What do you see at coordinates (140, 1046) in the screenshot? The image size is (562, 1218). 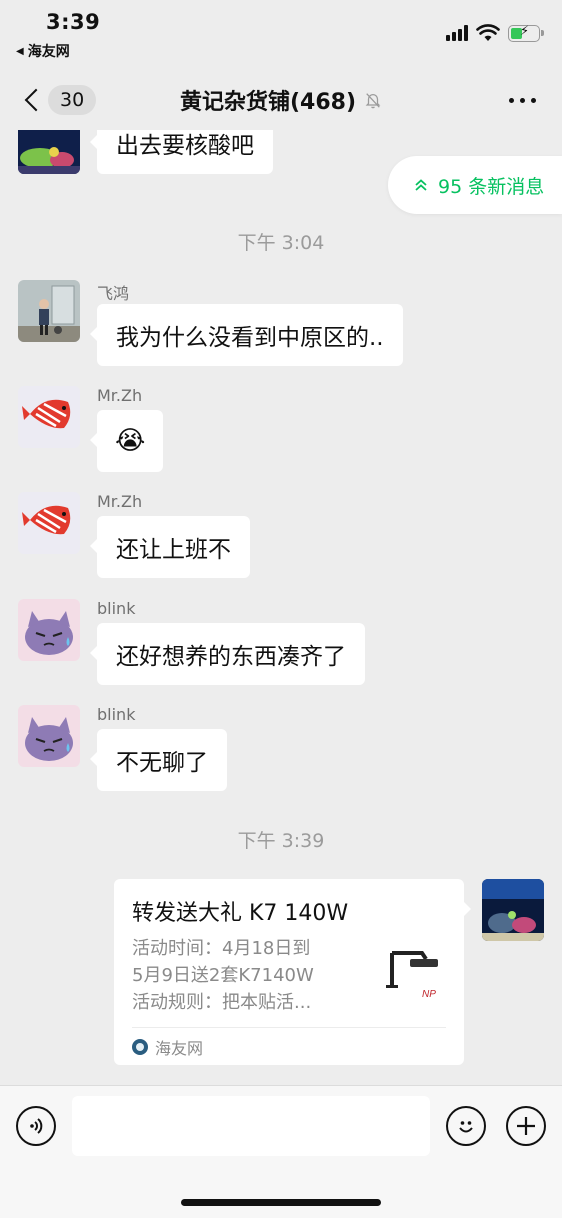 I see `source-logo-icon` at bounding box center [140, 1046].